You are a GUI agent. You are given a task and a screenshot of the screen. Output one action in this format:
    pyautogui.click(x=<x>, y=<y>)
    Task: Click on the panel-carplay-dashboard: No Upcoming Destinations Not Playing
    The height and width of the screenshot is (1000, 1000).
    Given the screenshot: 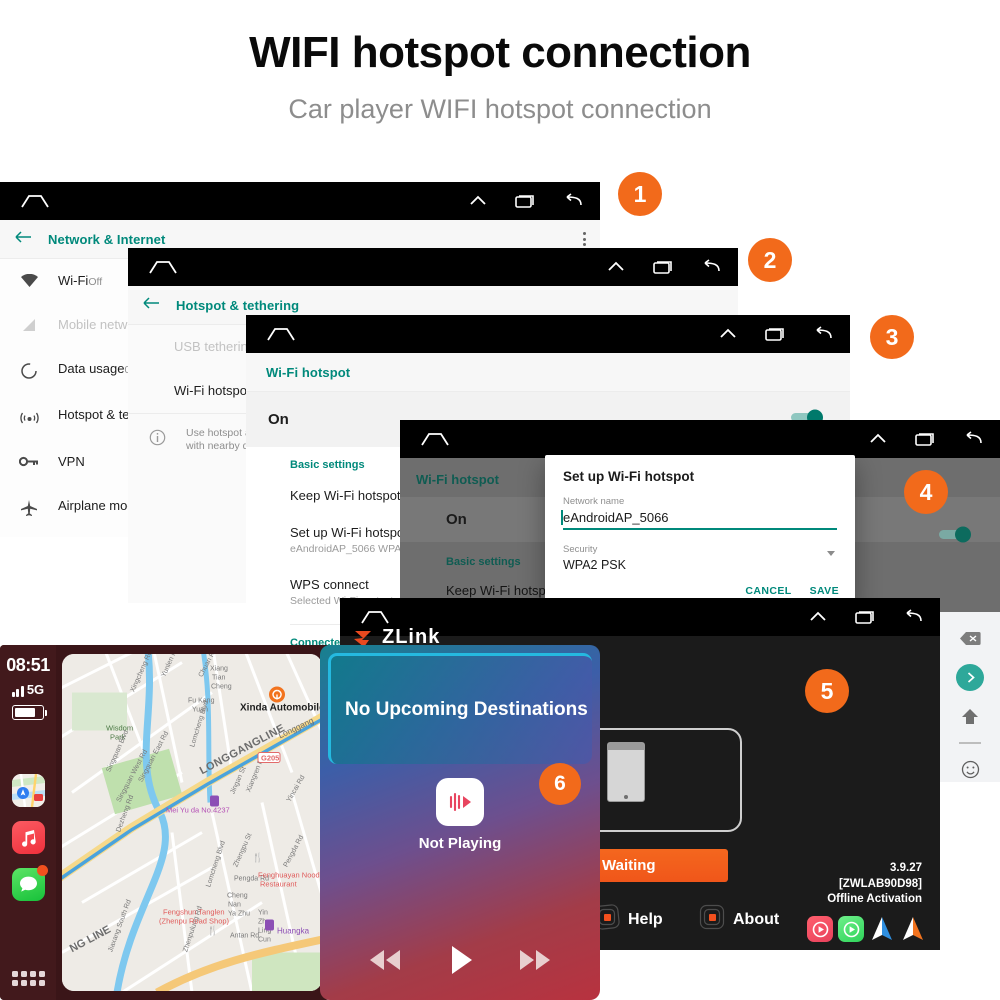 What is the action you would take?
    pyautogui.click(x=460, y=822)
    